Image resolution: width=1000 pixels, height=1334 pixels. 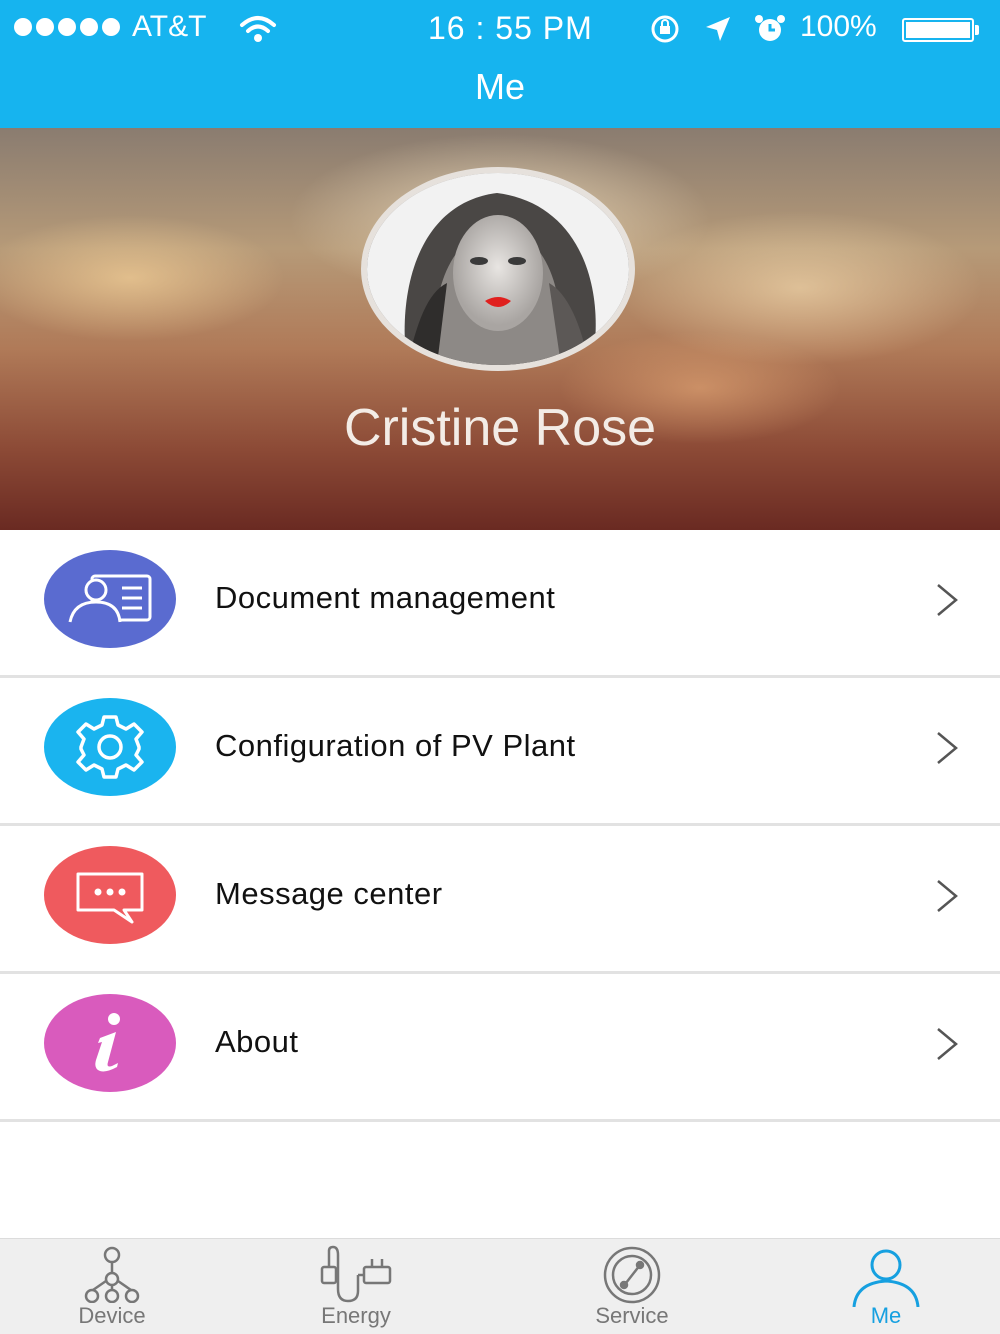 I want to click on app-header: AT&T 16 : 55 PM 100% Me, so click(x=500, y=64).